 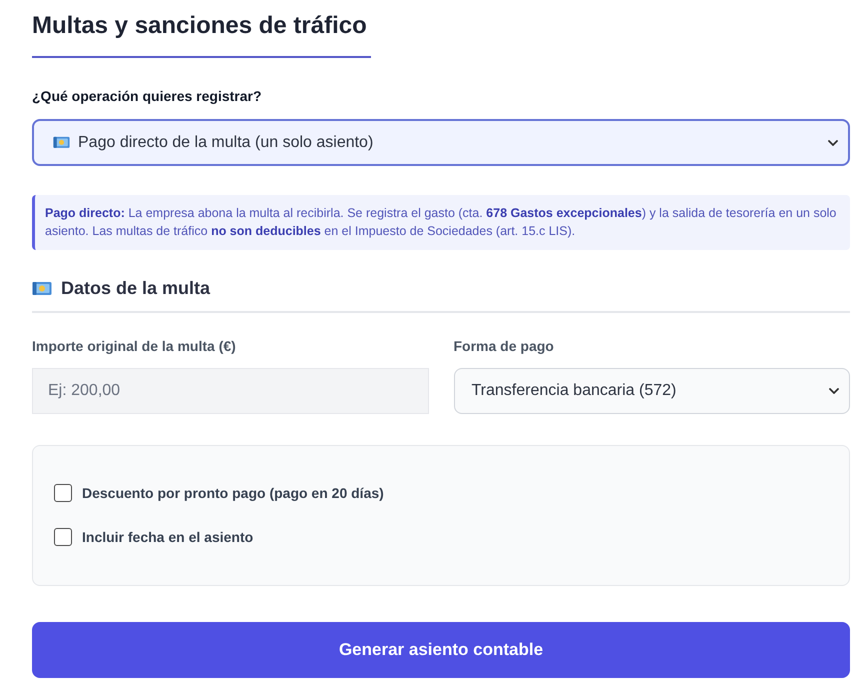 I want to click on payment-select: Transferencia bancaria (572), so click(x=652, y=391).